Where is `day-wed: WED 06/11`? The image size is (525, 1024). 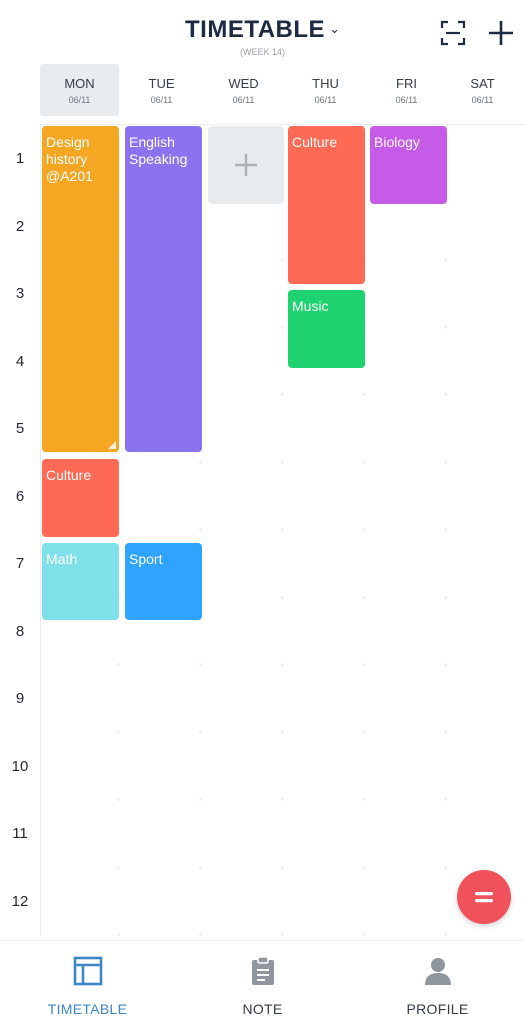
day-wed: WED 06/11 is located at coordinates (243, 90).